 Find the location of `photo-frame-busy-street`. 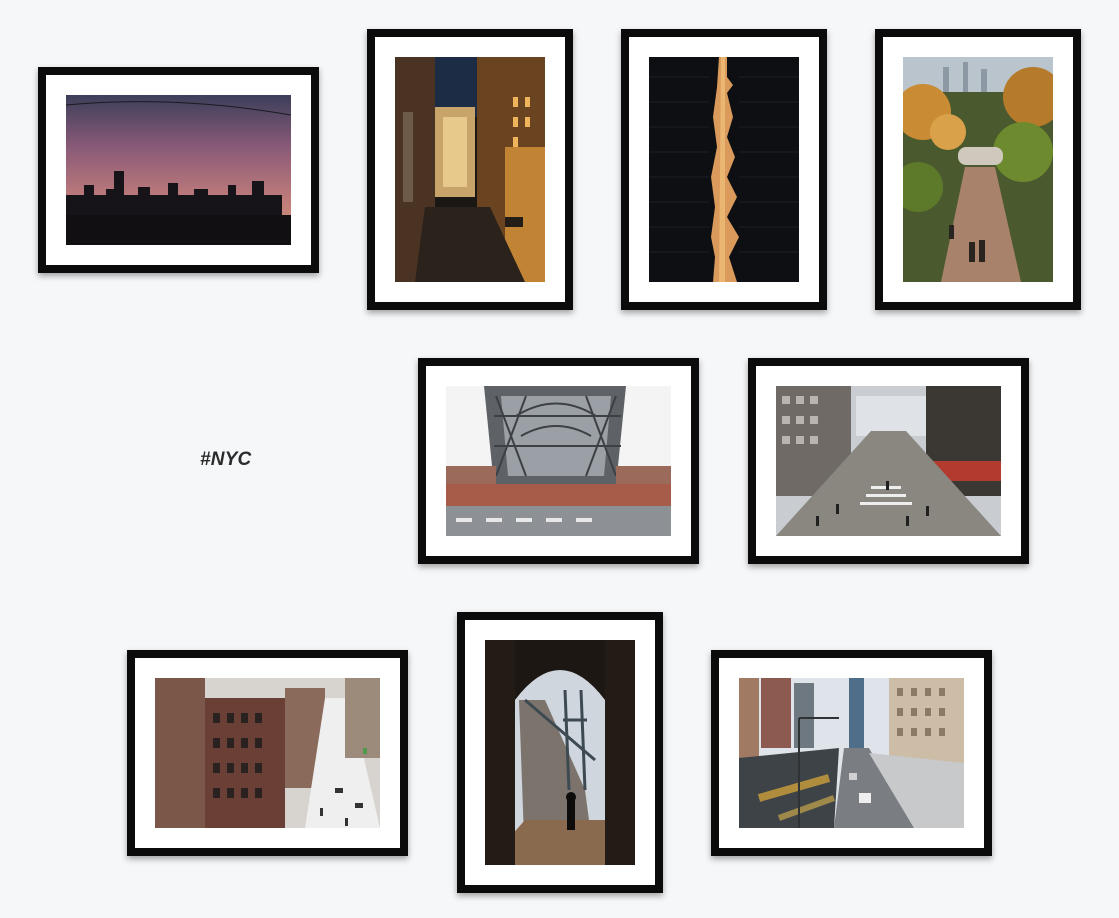

photo-frame-busy-street is located at coordinates (888, 461).